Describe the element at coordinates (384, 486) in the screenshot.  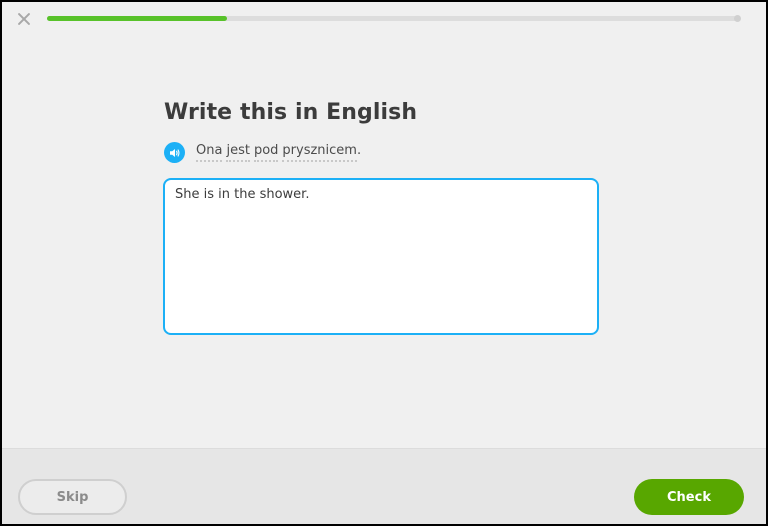
I see `footer: Skip Check` at that location.